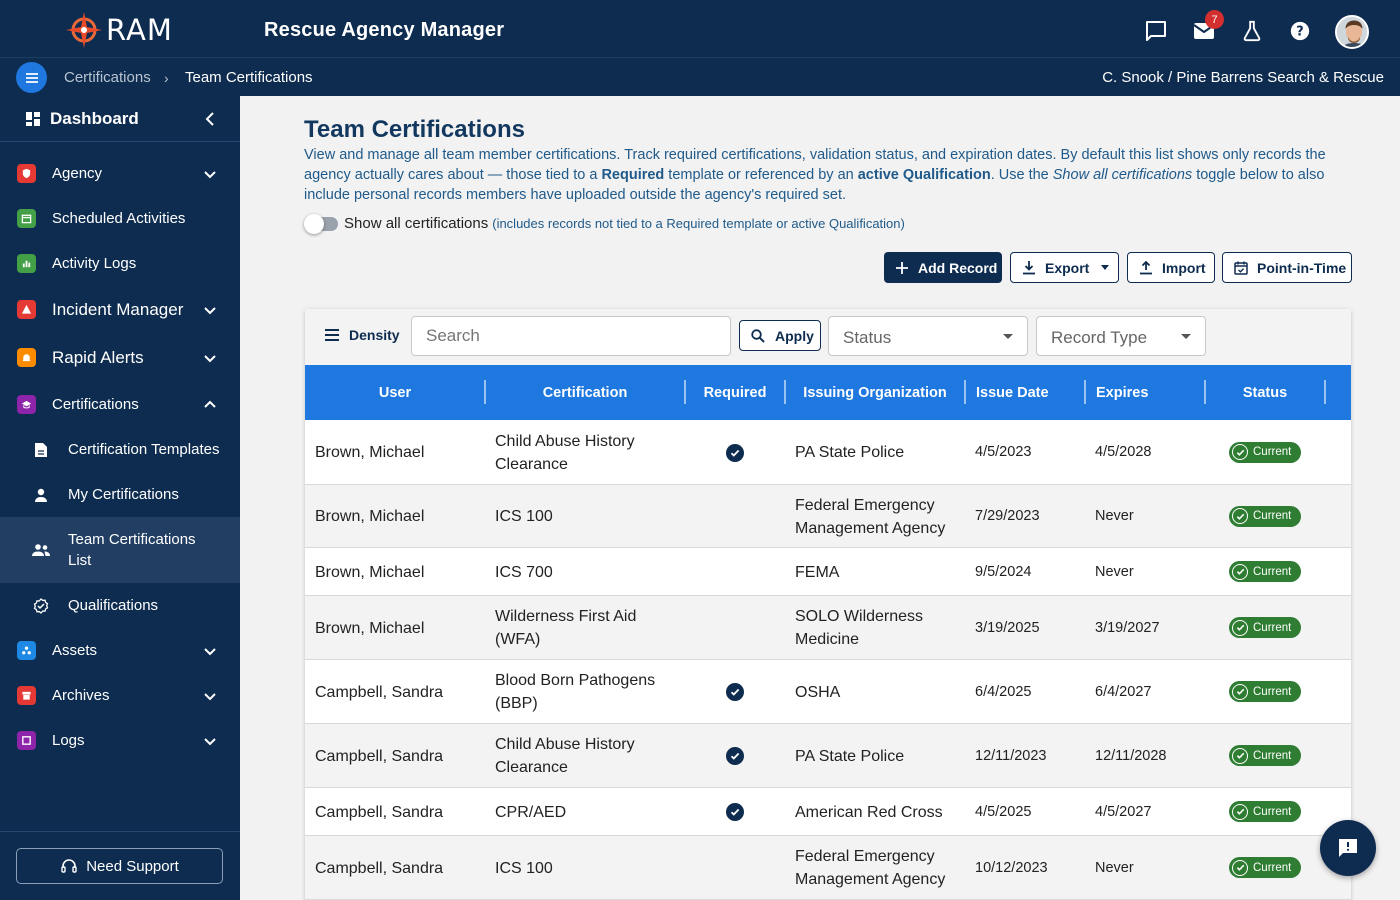  I want to click on cell-expires: Never, so click(1114, 867).